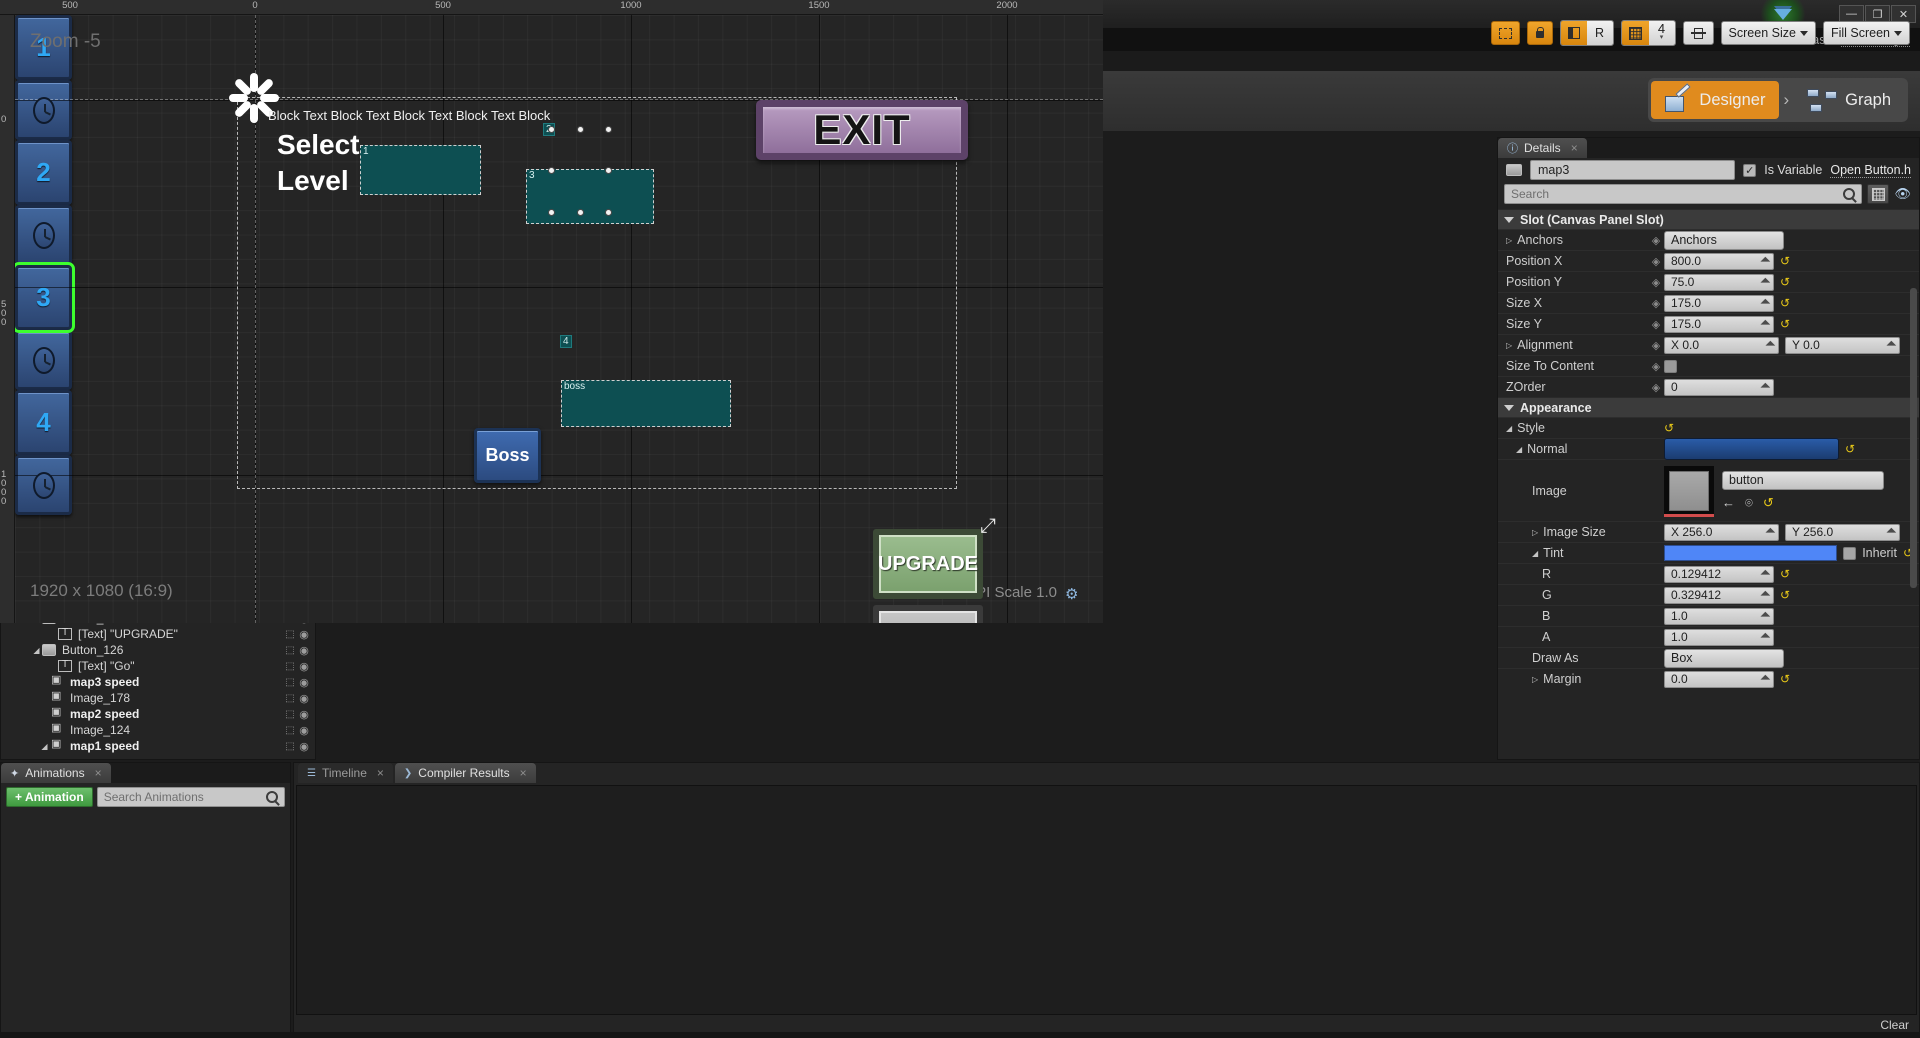 This screenshot has width=1920, height=1038. I want to click on is-variable-checkbox: ✓, so click(1750, 170).